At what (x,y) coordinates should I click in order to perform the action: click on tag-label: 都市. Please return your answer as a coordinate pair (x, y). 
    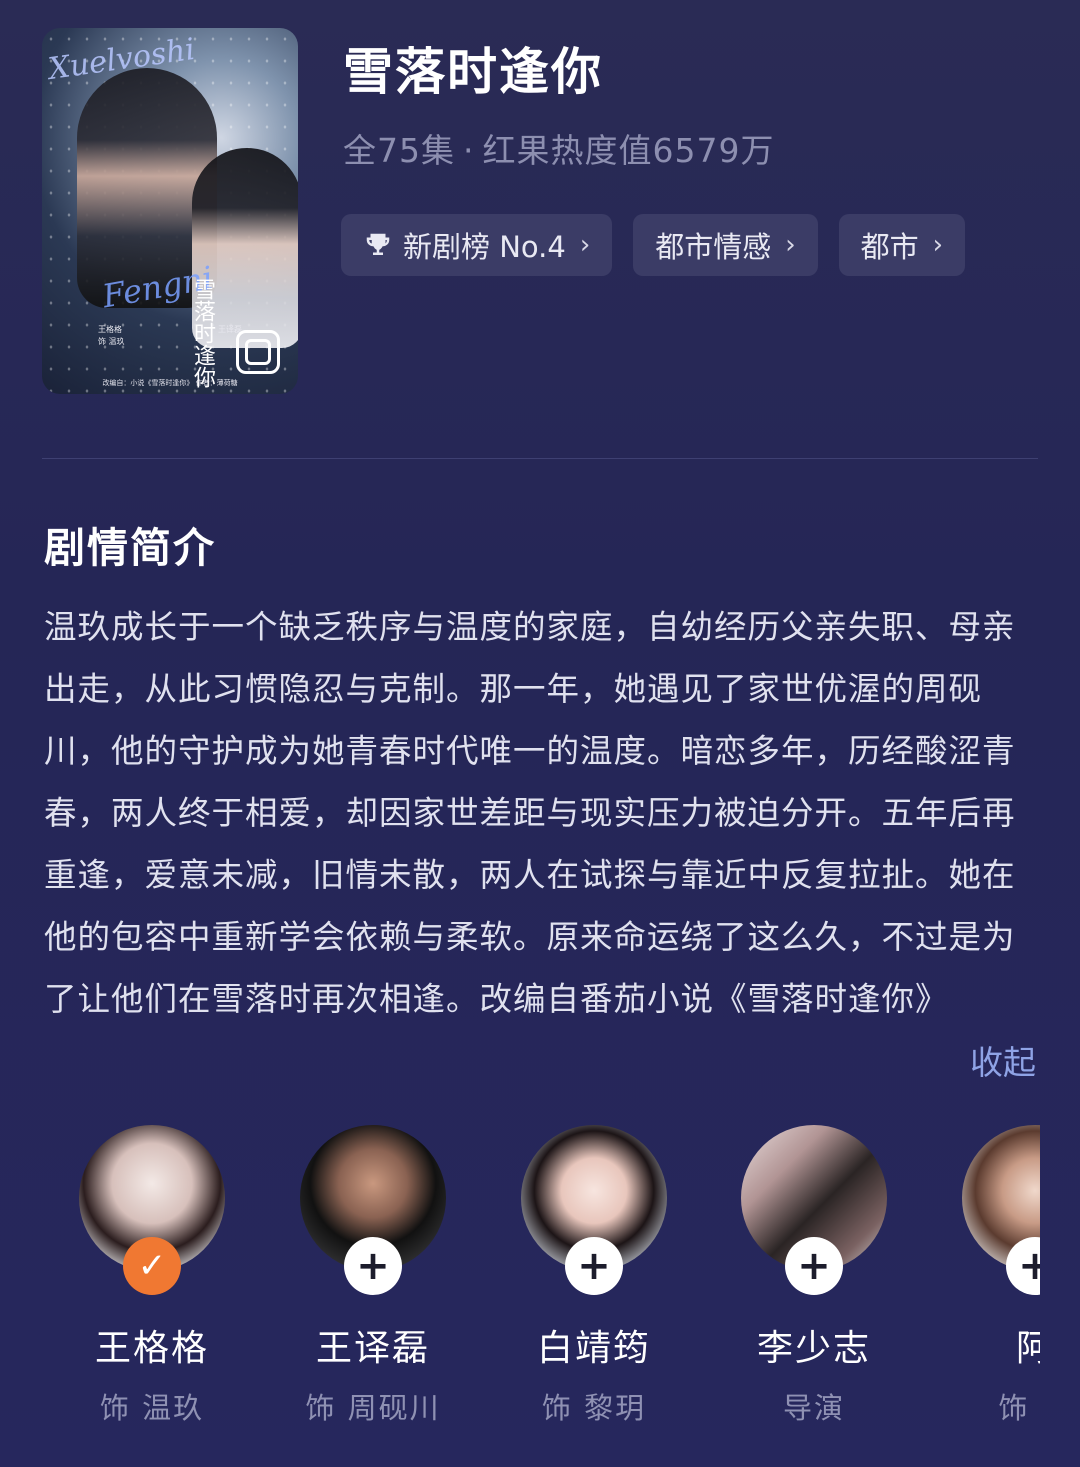
    Looking at the image, I should click on (889, 247).